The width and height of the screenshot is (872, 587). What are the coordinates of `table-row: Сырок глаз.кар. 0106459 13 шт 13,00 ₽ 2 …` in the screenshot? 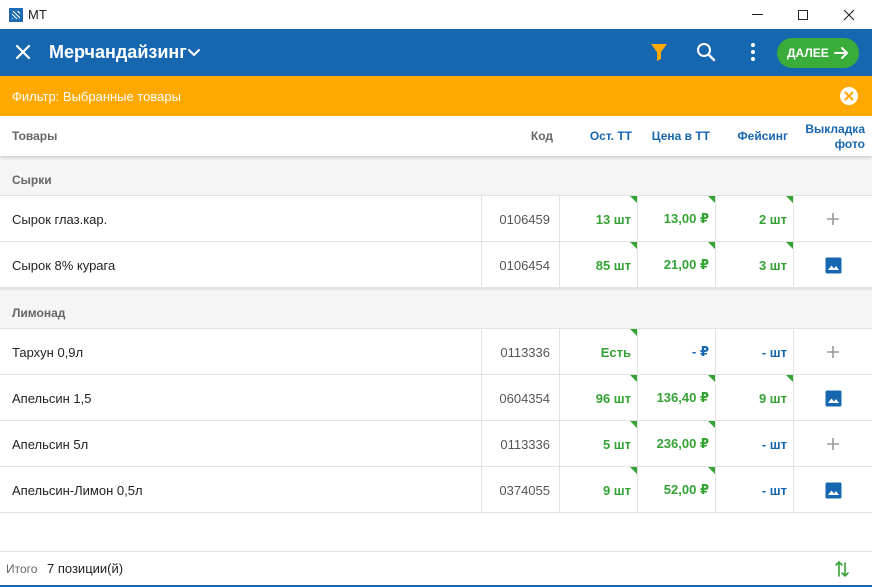 It's located at (436, 218).